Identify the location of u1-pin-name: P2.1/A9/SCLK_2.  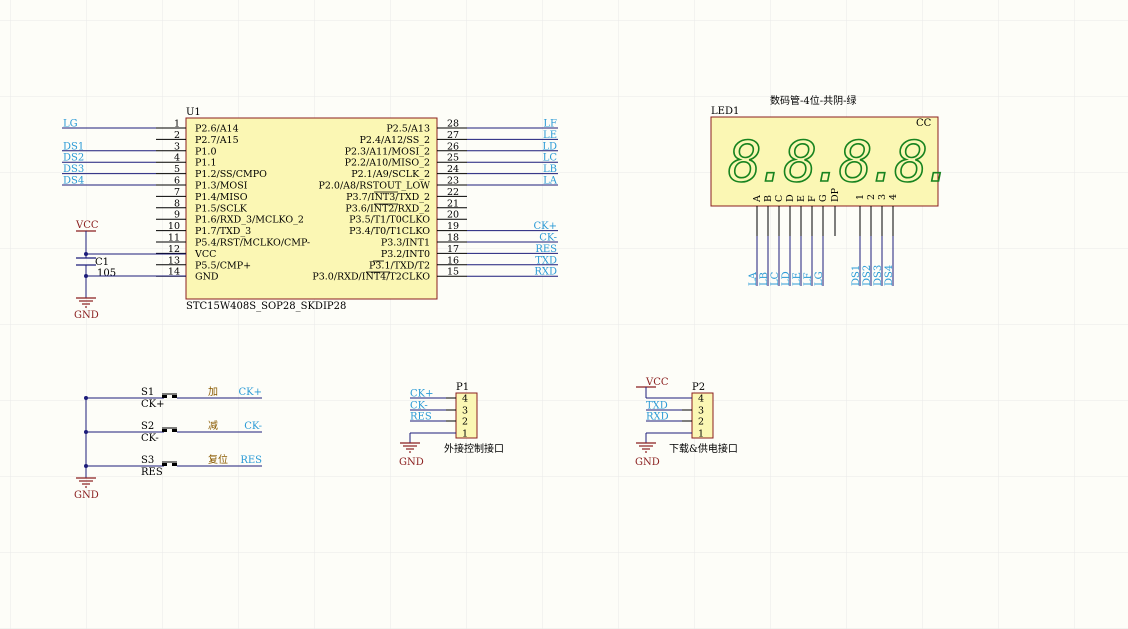
(390, 174).